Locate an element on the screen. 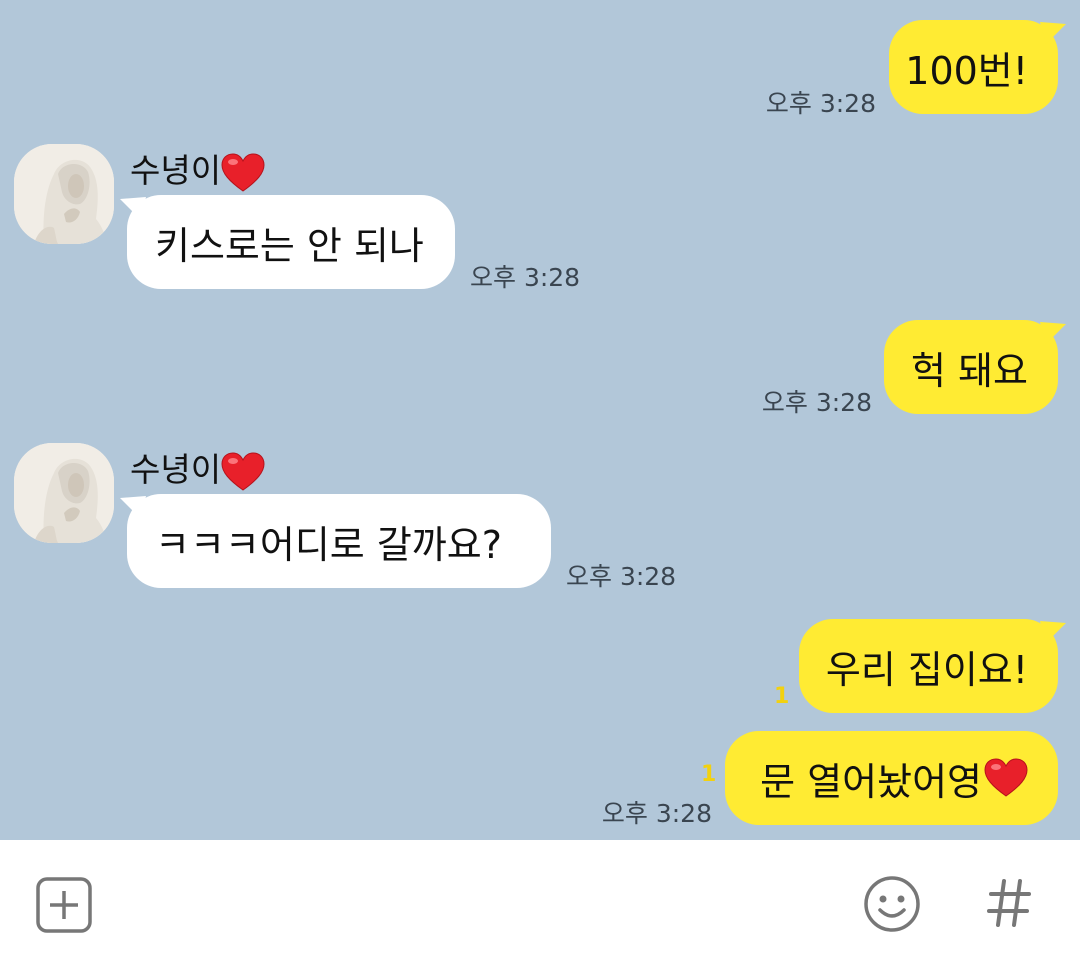 Image resolution: width=1080 pixels, height=966 pixels. my-message-bubble: 문 열어놨어영 is located at coordinates (891, 778).